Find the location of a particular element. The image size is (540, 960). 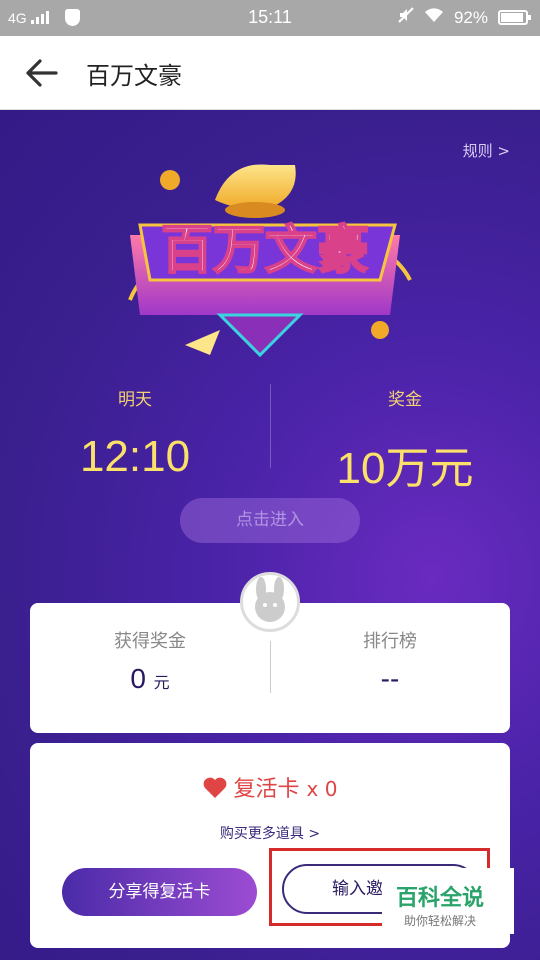

game-logo: 百万文豪 is located at coordinates (270, 261).